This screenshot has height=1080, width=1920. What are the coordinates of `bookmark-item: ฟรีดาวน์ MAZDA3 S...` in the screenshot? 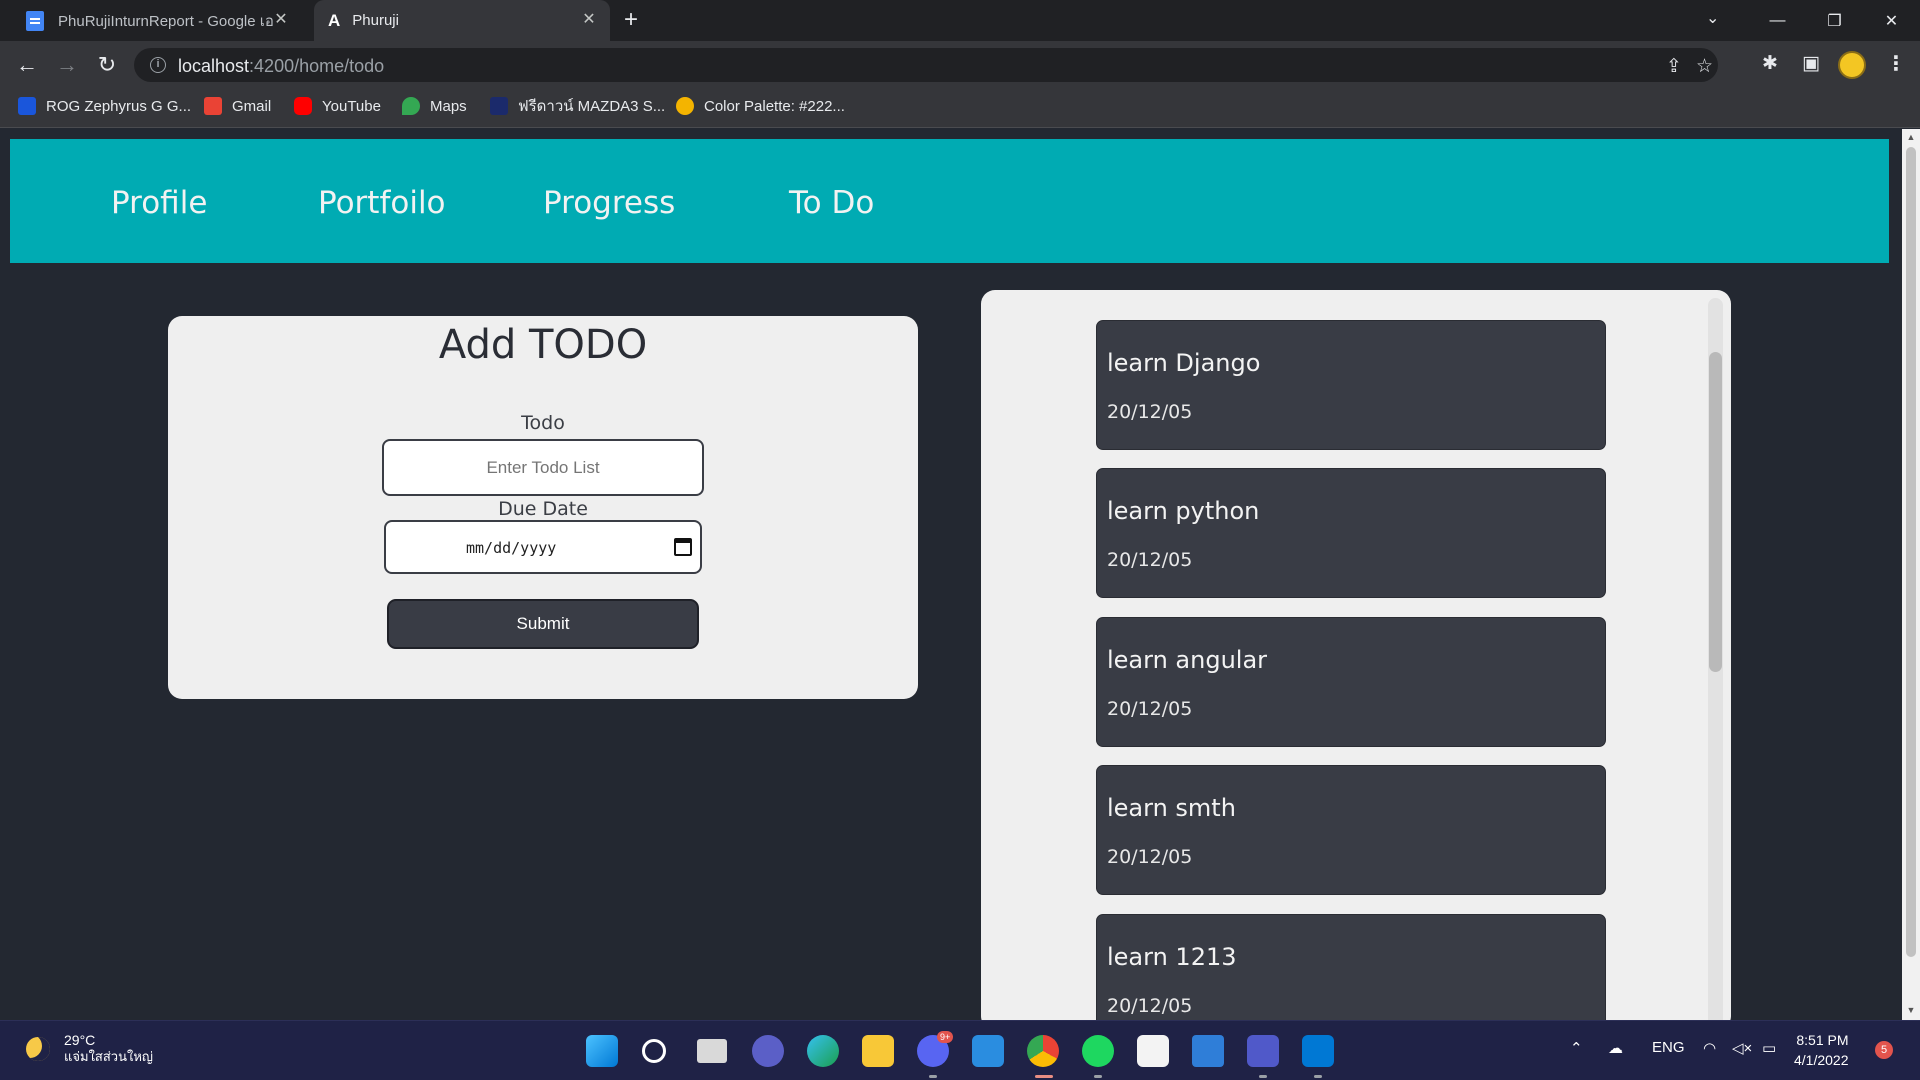 It's located at (577, 106).